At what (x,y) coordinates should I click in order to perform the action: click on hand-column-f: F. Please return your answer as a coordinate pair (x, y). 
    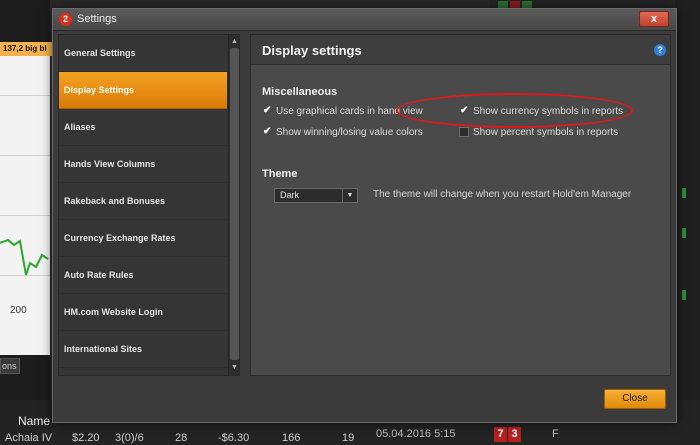
    Looking at the image, I should click on (555, 434).